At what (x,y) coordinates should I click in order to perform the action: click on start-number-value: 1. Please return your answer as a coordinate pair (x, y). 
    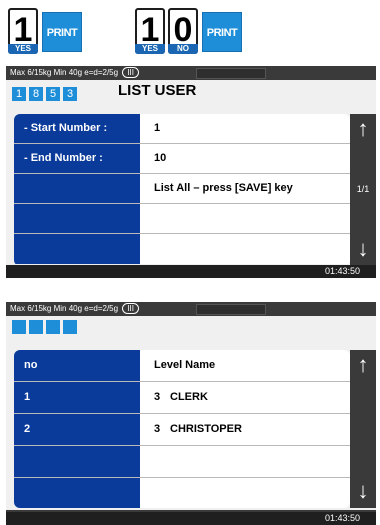
    Looking at the image, I should click on (245, 128).